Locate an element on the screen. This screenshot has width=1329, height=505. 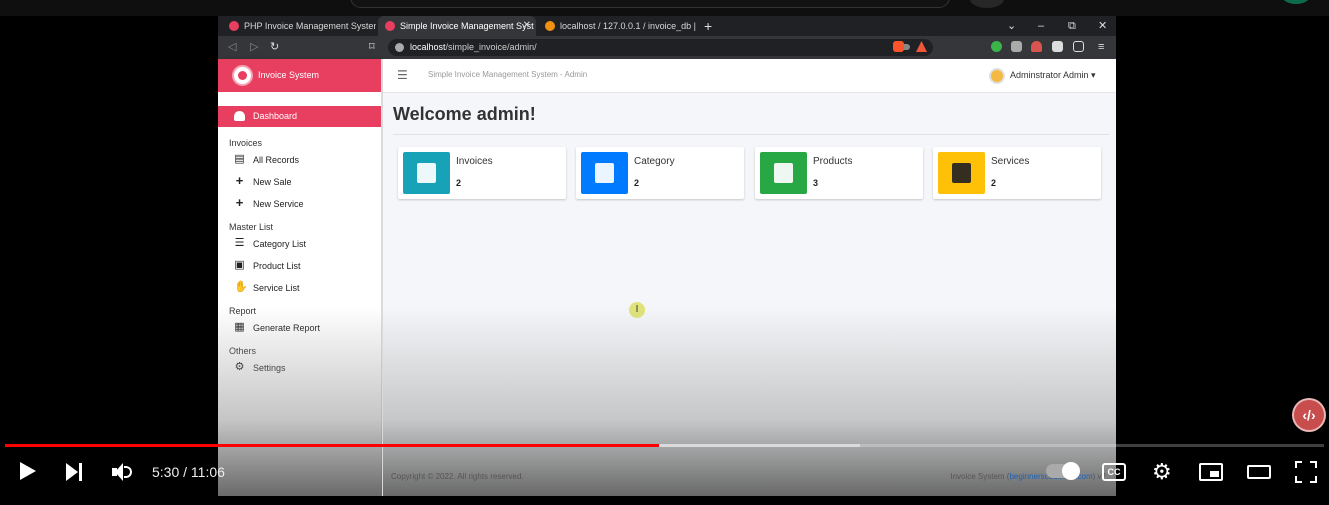
sidebar-item-label: Product List is located at coordinates (277, 266).